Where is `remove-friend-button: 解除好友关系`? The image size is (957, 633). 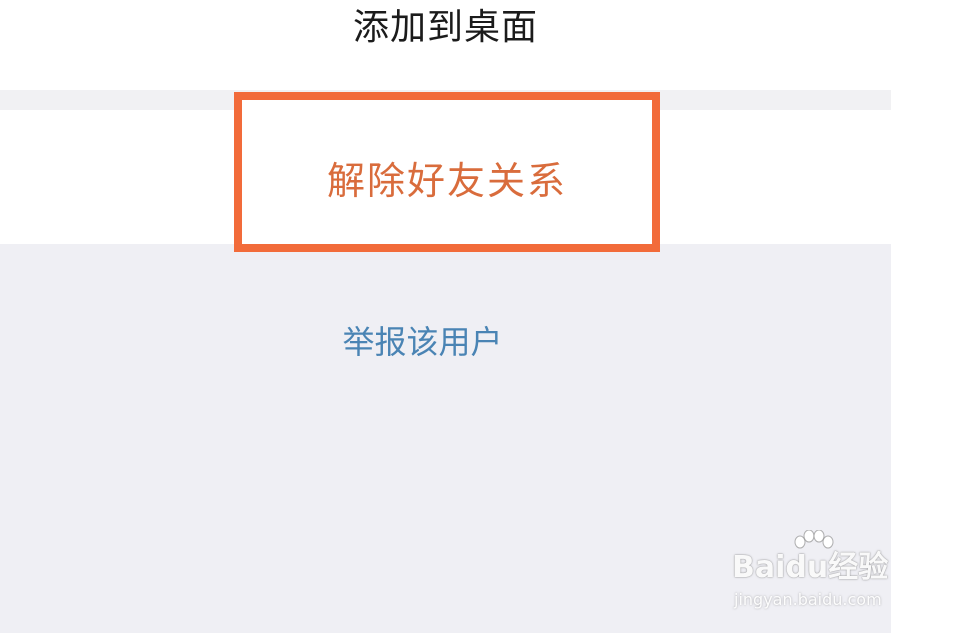 remove-friend-button: 解除好友关系 is located at coordinates (447, 172).